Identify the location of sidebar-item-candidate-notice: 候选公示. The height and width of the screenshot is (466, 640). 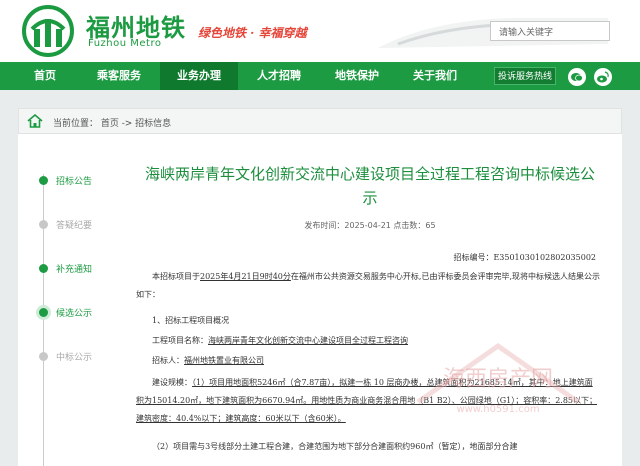
(68, 314).